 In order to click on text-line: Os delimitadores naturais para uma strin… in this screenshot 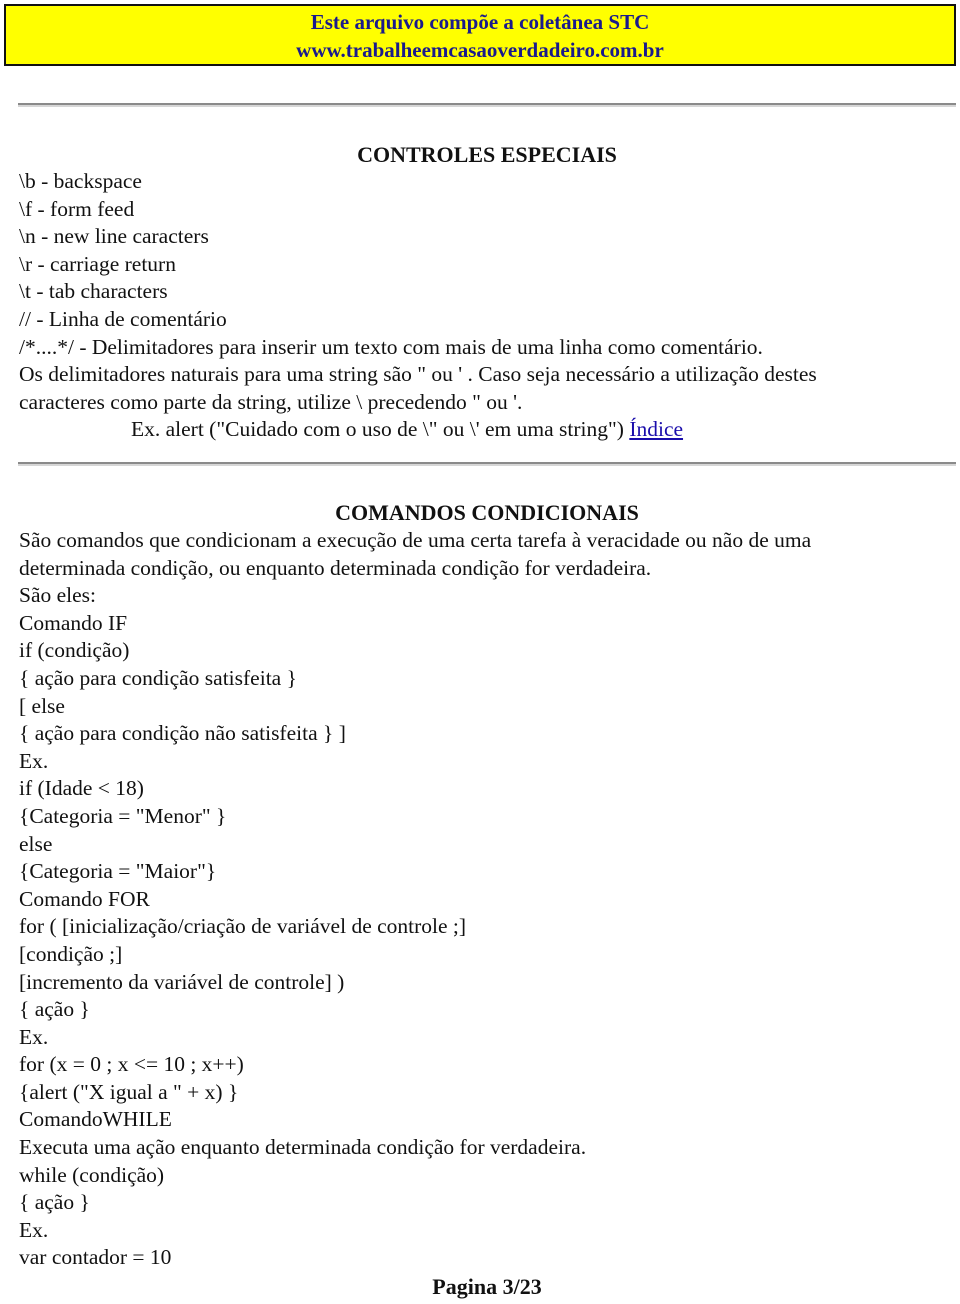, I will do `click(418, 374)`.